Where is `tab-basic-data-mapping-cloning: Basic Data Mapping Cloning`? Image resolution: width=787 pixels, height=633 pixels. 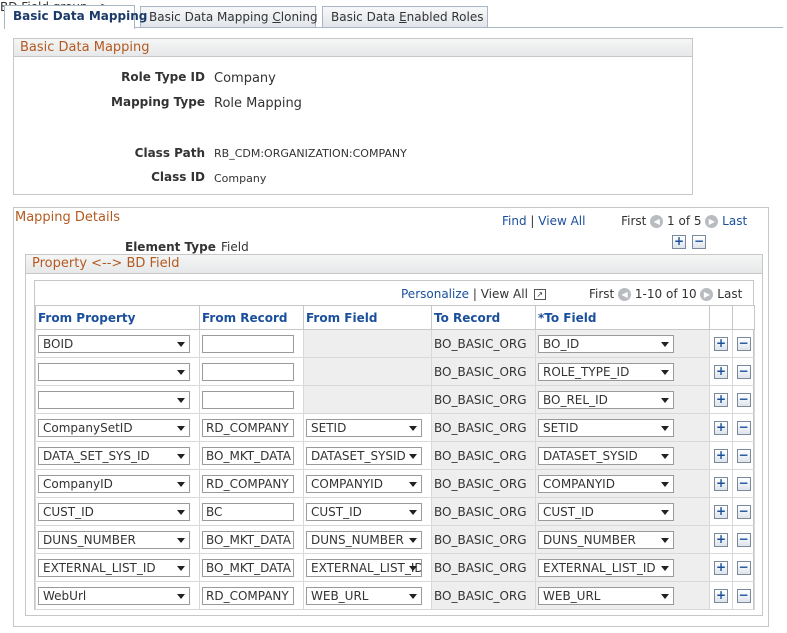
tab-basic-data-mapping-cloning: Basic Data Mapping Cloning is located at coordinates (229, 16).